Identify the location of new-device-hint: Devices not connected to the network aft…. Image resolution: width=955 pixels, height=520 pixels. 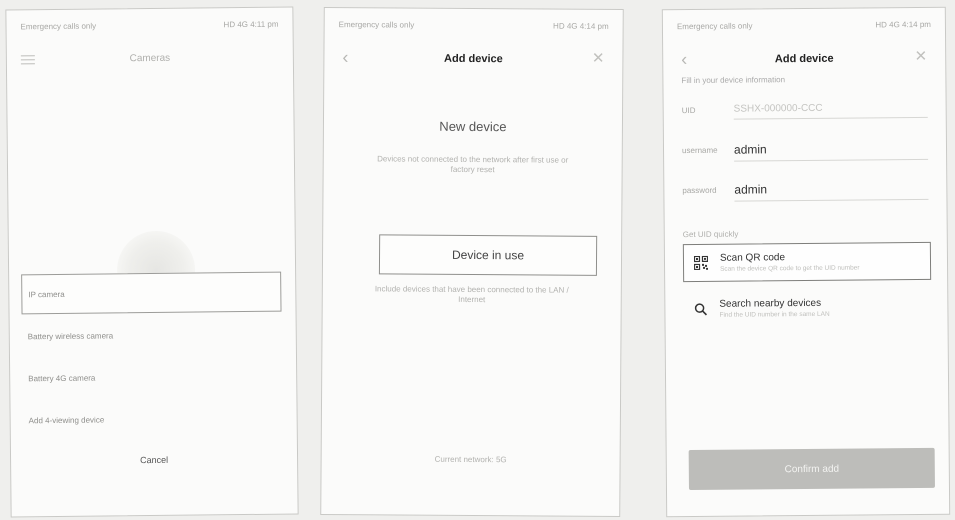
(473, 164).